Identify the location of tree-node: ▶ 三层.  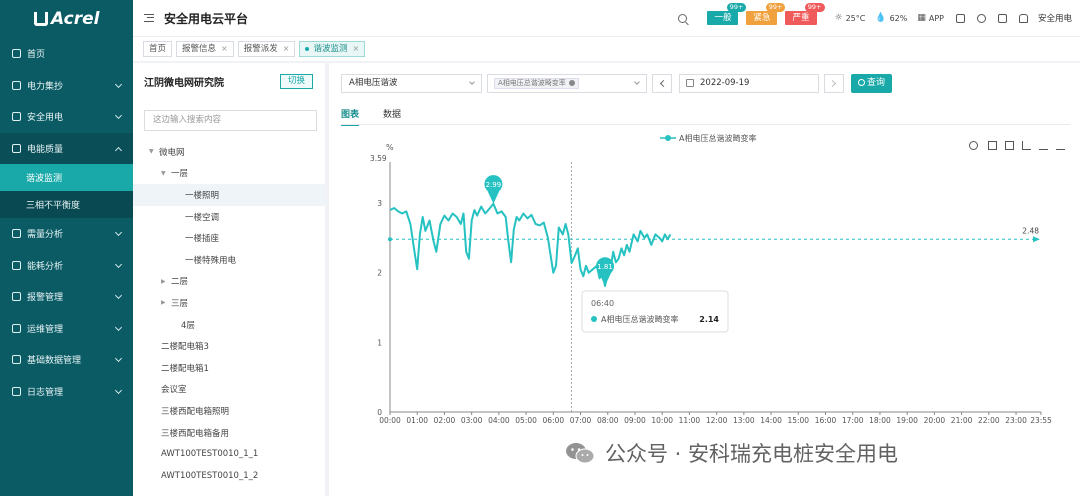
(229, 303).